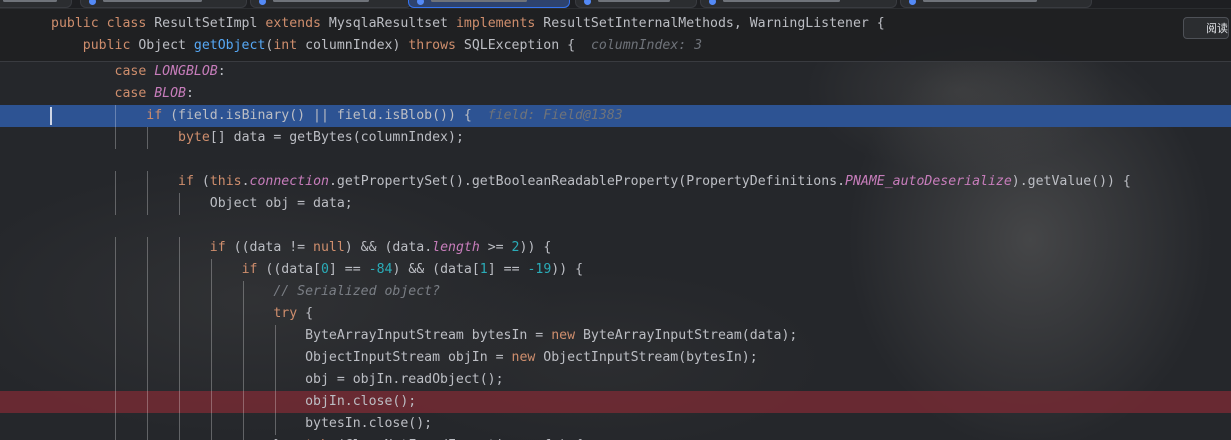 This screenshot has width=1231, height=440. What do you see at coordinates (1206, 28) in the screenshot?
I see `reader-mode-button: 阅读` at bounding box center [1206, 28].